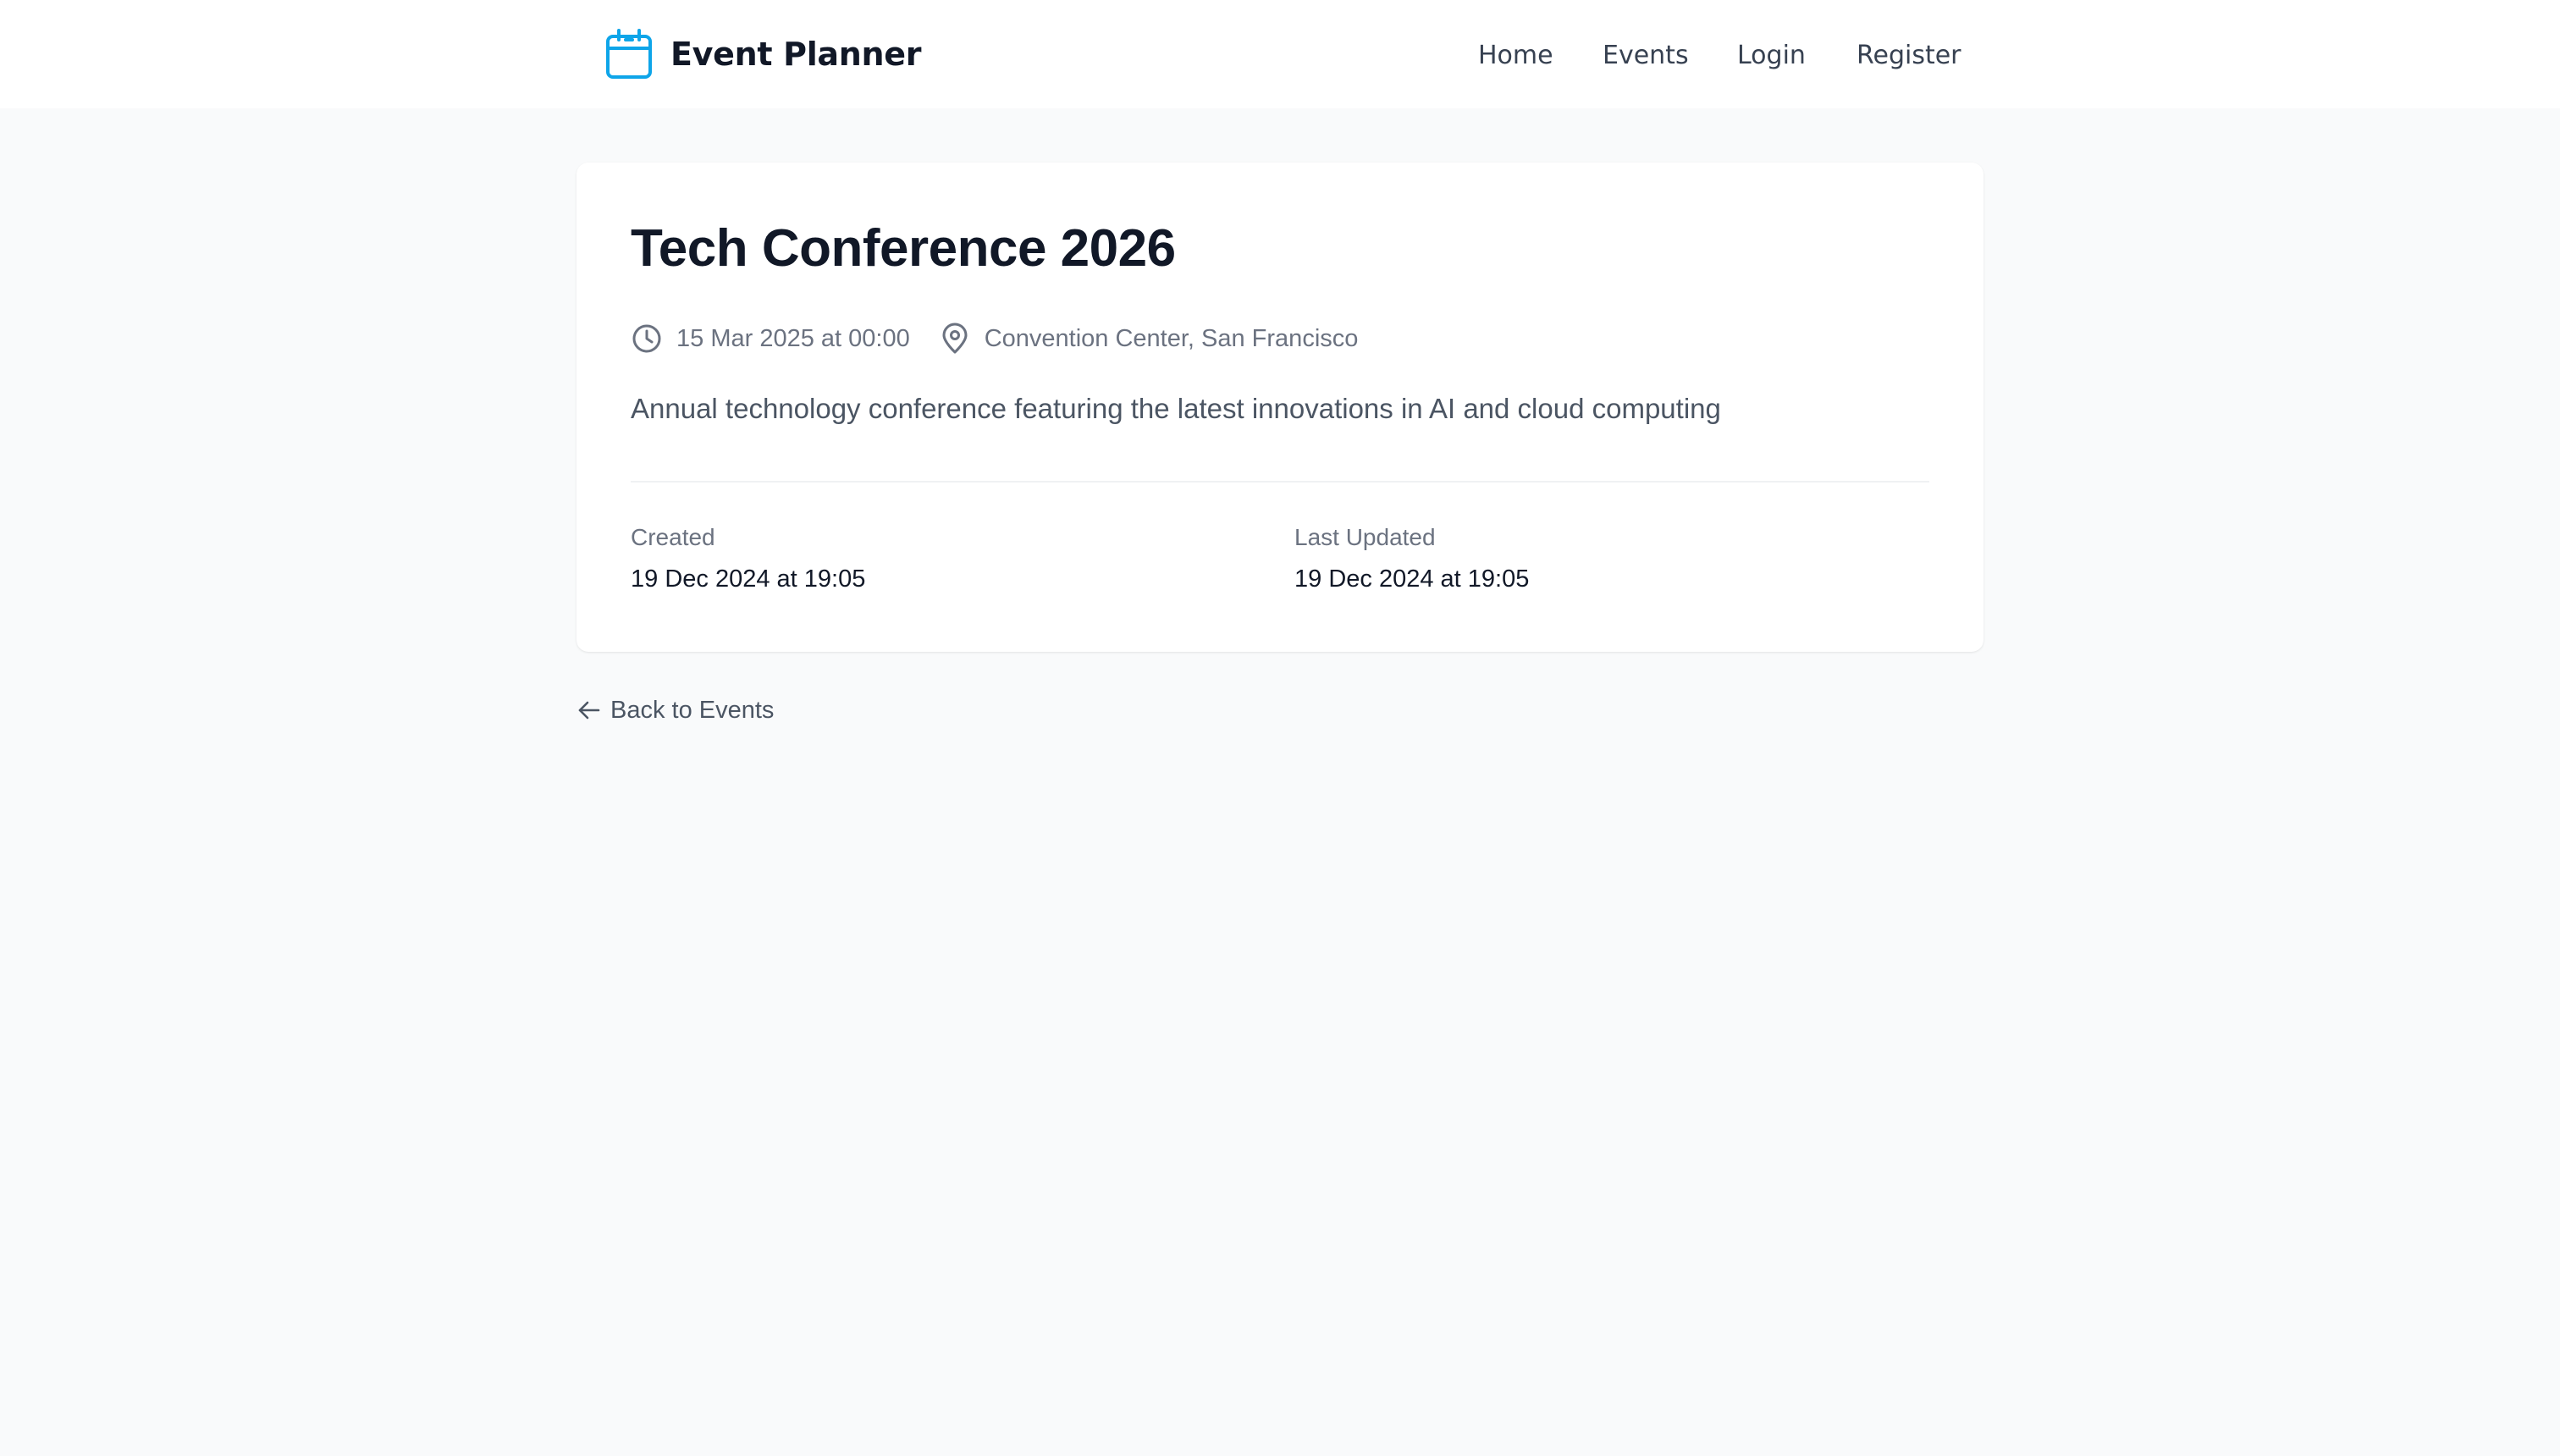  I want to click on event-datetime-text: 15 Mar 2025 at 00:00, so click(793, 338).